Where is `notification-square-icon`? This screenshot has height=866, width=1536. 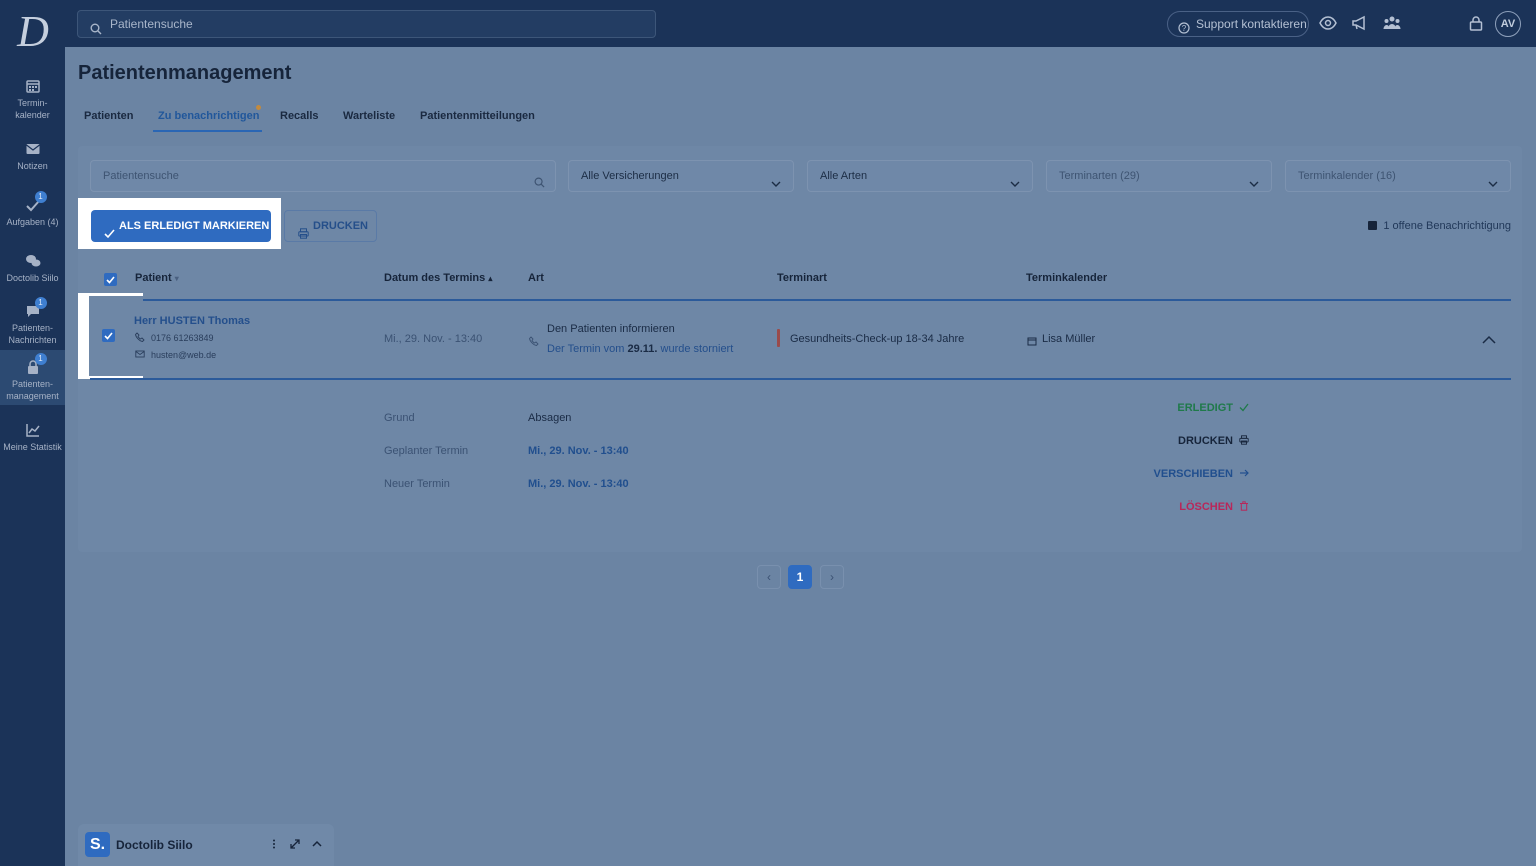
notification-square-icon is located at coordinates (1373, 225).